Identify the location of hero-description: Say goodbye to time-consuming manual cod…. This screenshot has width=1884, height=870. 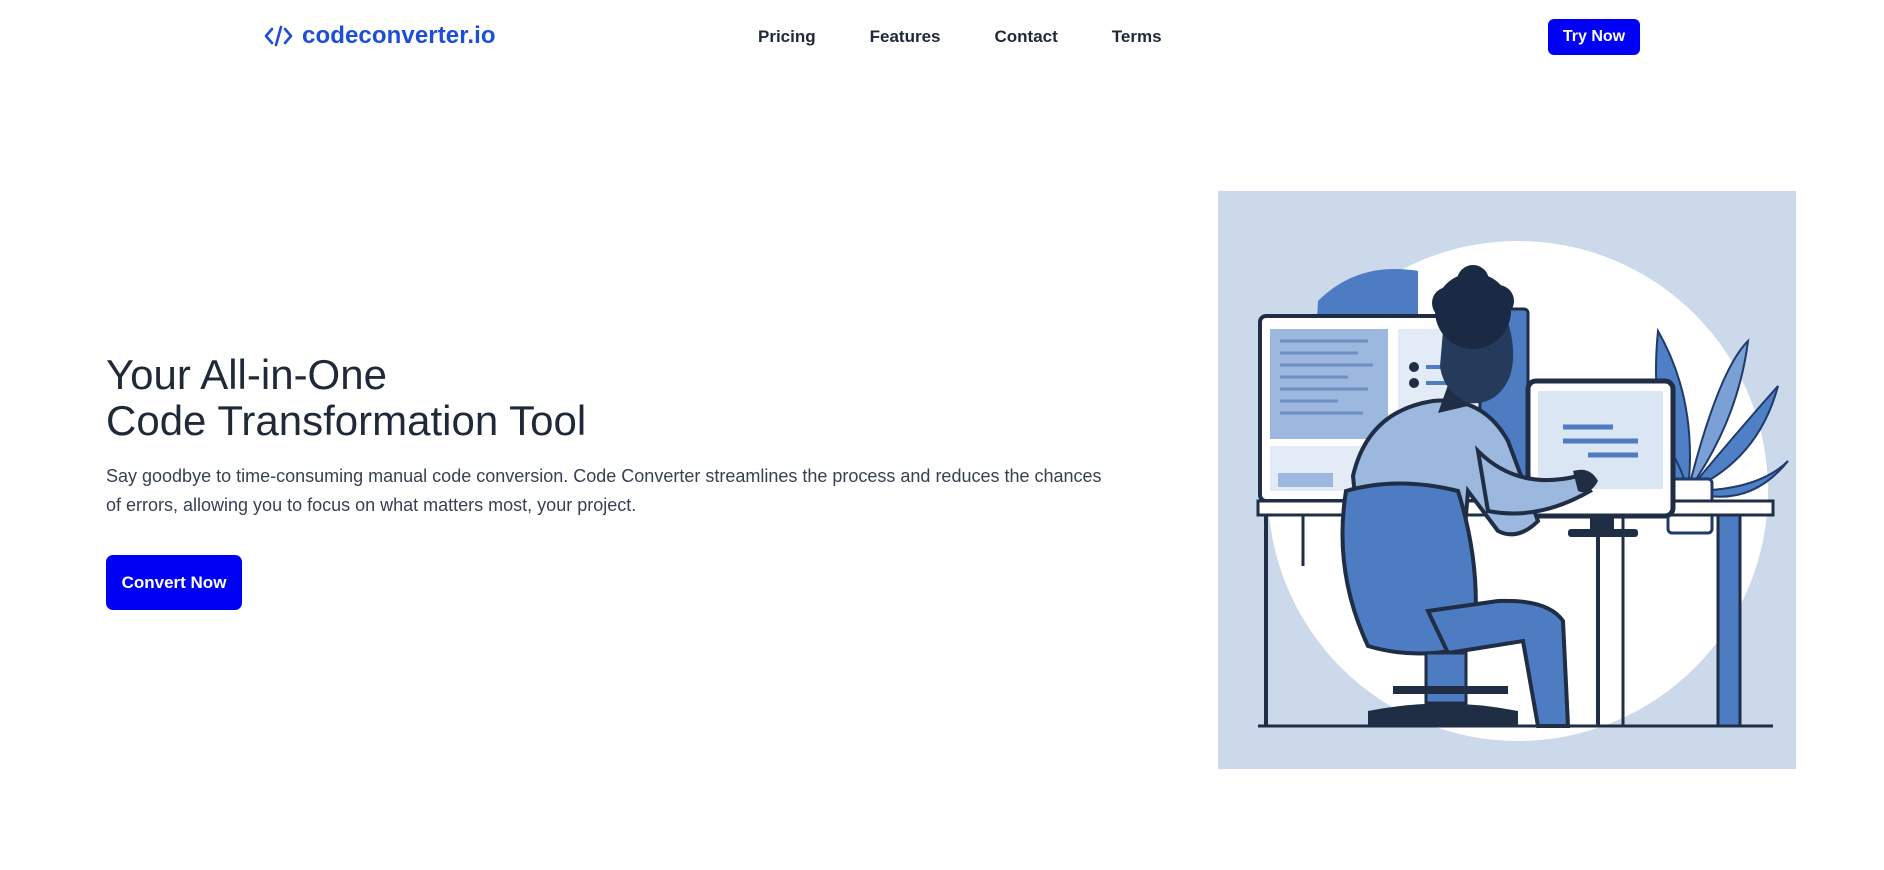
(604, 490).